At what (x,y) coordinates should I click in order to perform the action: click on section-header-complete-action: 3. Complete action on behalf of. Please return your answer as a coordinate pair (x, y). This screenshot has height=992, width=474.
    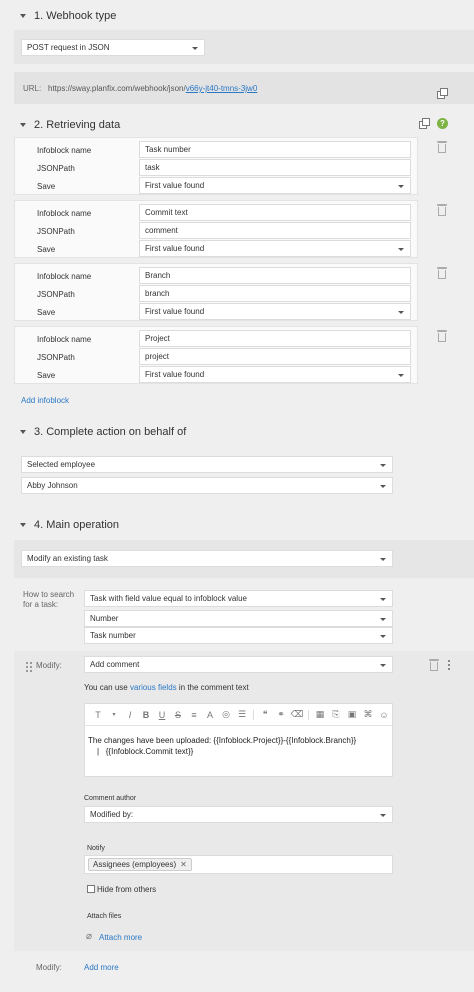
    Looking at the image, I should click on (241, 432).